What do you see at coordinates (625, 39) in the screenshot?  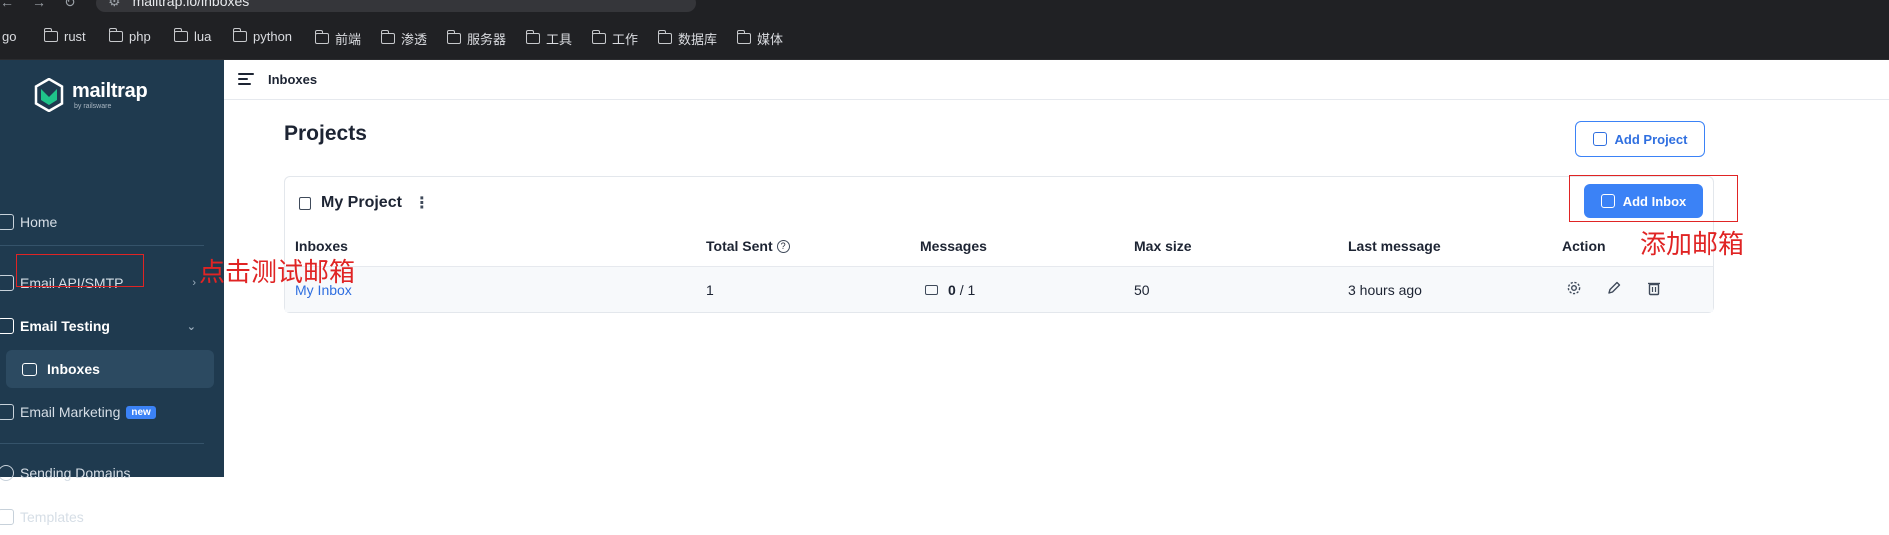 I see `bookmark-label: 工作` at bounding box center [625, 39].